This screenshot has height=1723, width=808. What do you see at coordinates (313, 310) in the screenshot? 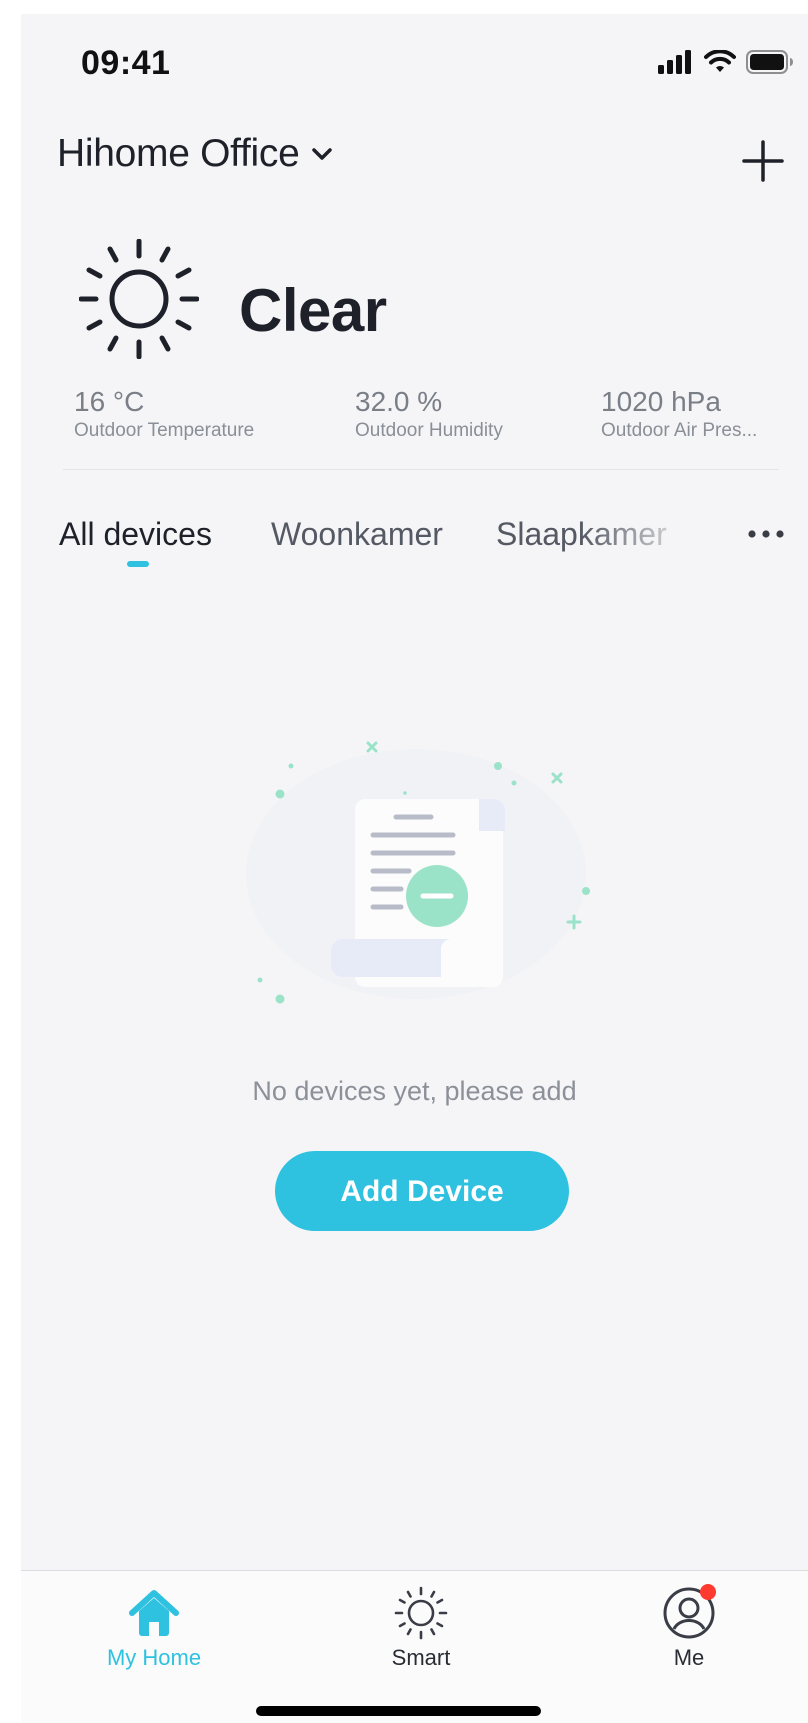
I see `weather-condition: Clear` at bounding box center [313, 310].